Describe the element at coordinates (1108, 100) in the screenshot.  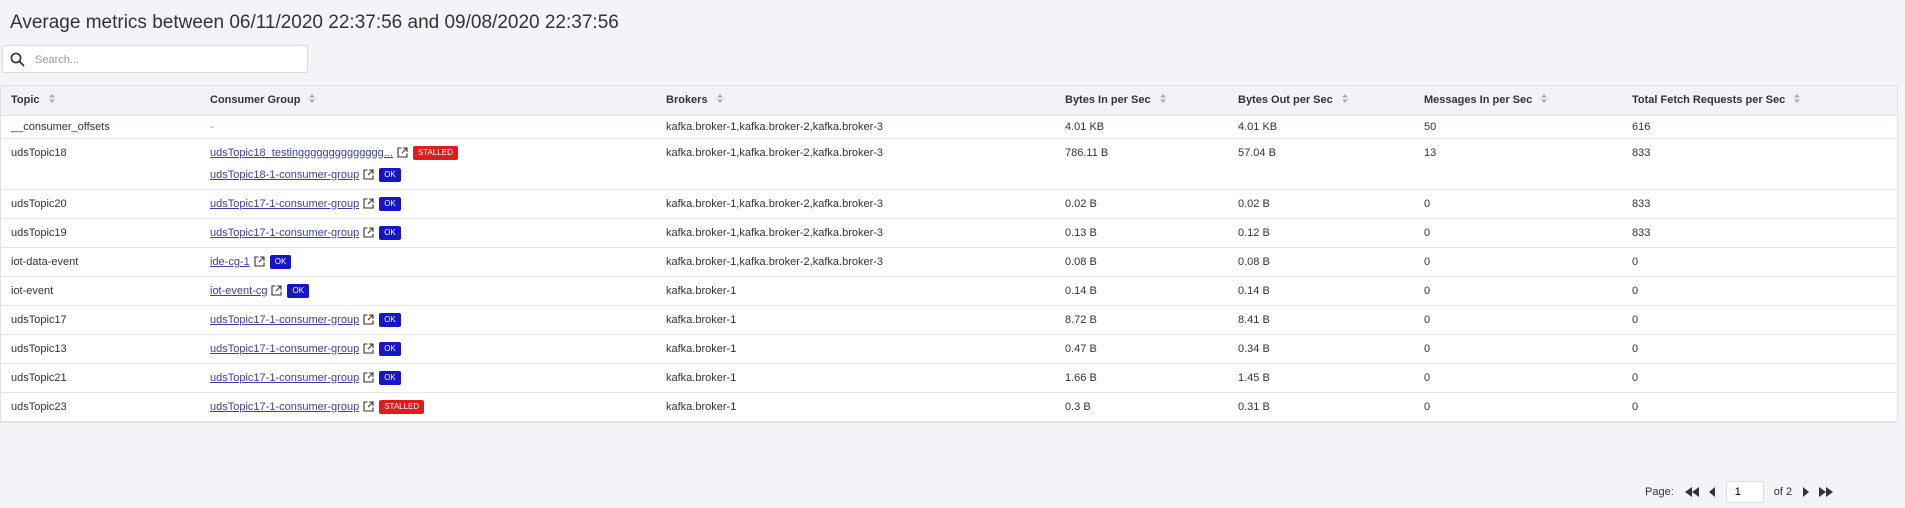
I see `column-header-label: Bytes In per Sec` at that location.